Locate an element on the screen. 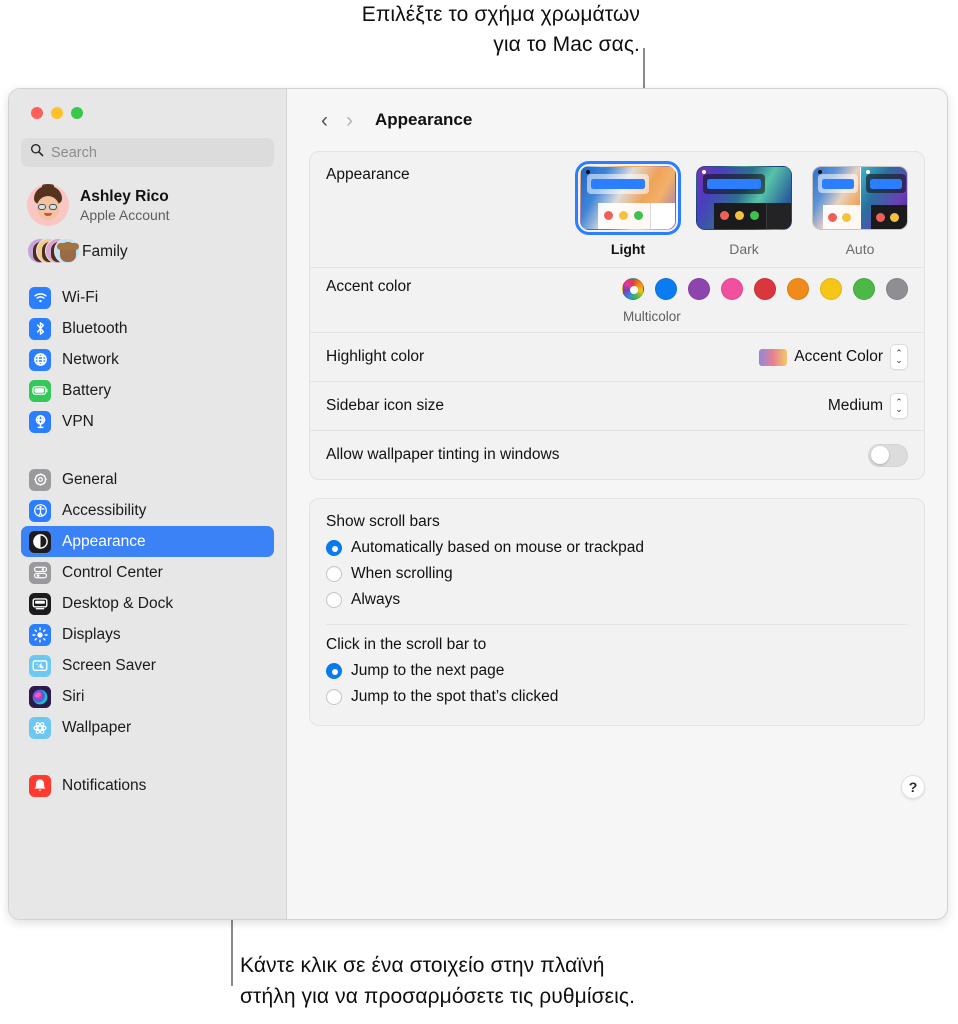  sidebar-item-general: General is located at coordinates (147, 479).